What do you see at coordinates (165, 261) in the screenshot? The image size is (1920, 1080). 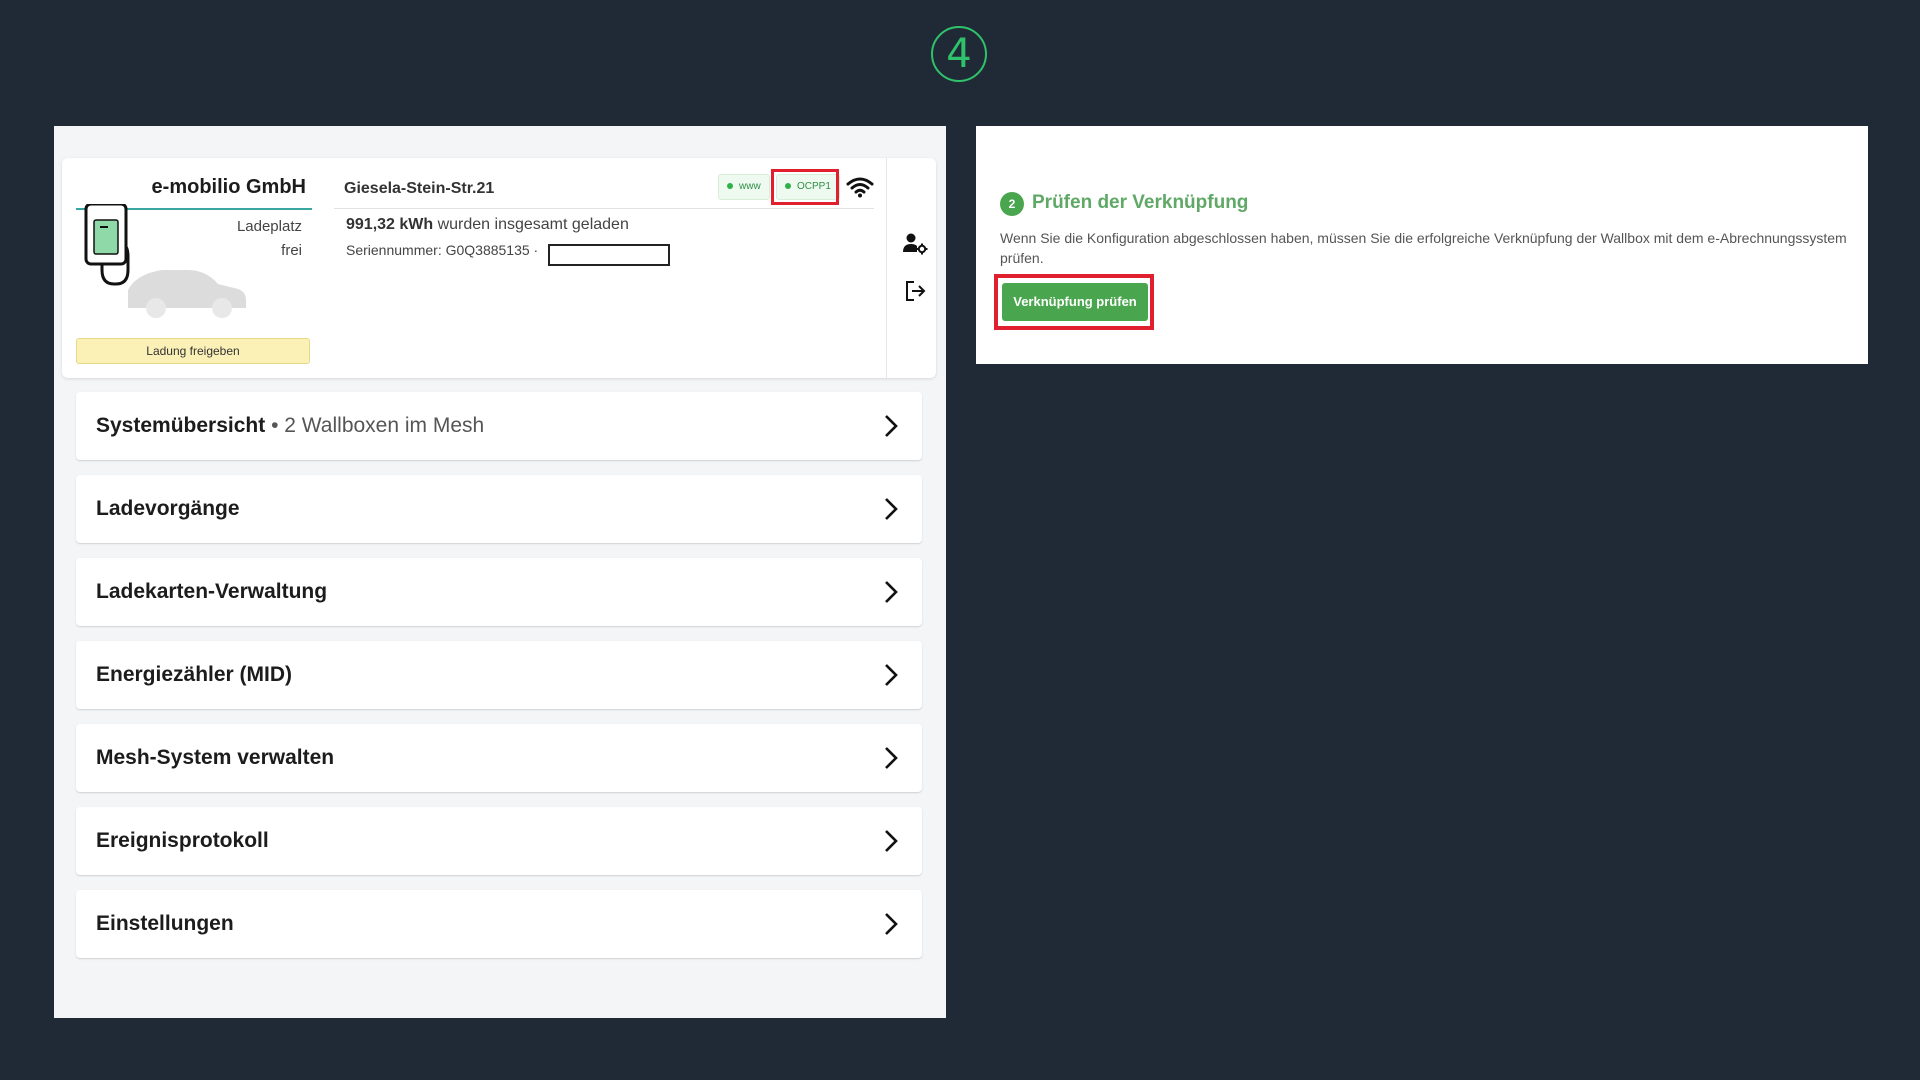 I see `wallbox-car-illustration` at bounding box center [165, 261].